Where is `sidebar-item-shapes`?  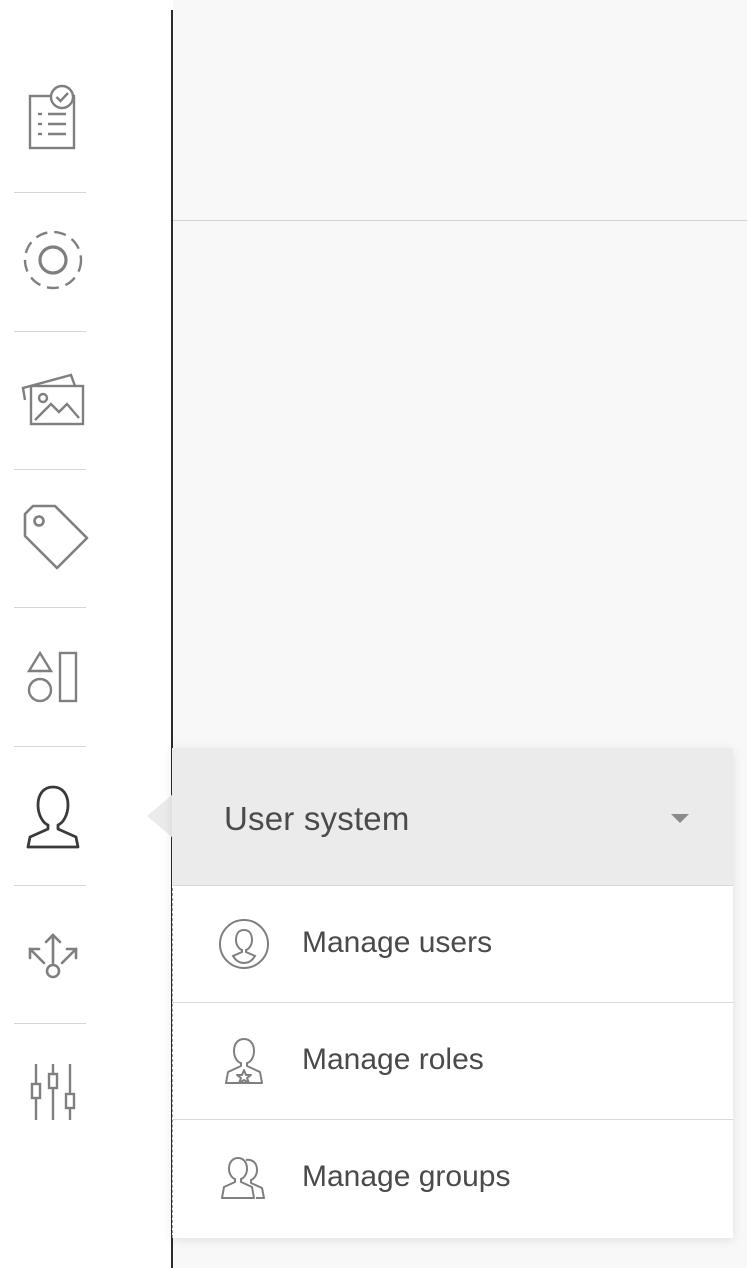
sidebar-item-shapes is located at coordinates (53, 675).